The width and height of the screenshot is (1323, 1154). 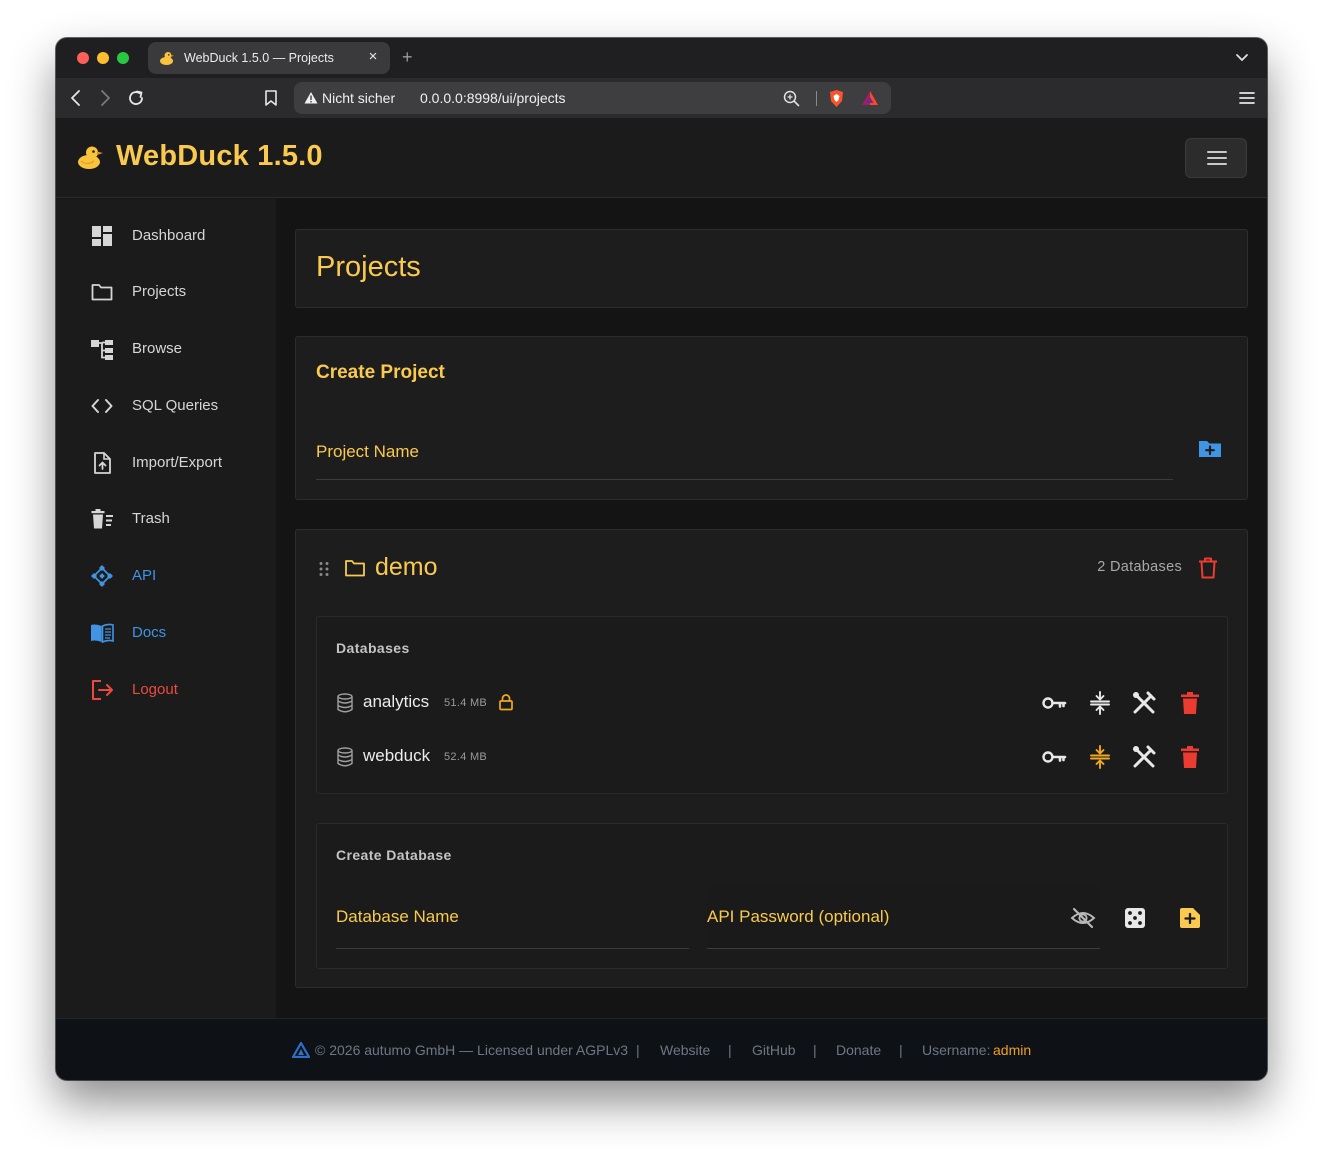 I want to click on page-title-card: Projects, so click(x=771, y=268).